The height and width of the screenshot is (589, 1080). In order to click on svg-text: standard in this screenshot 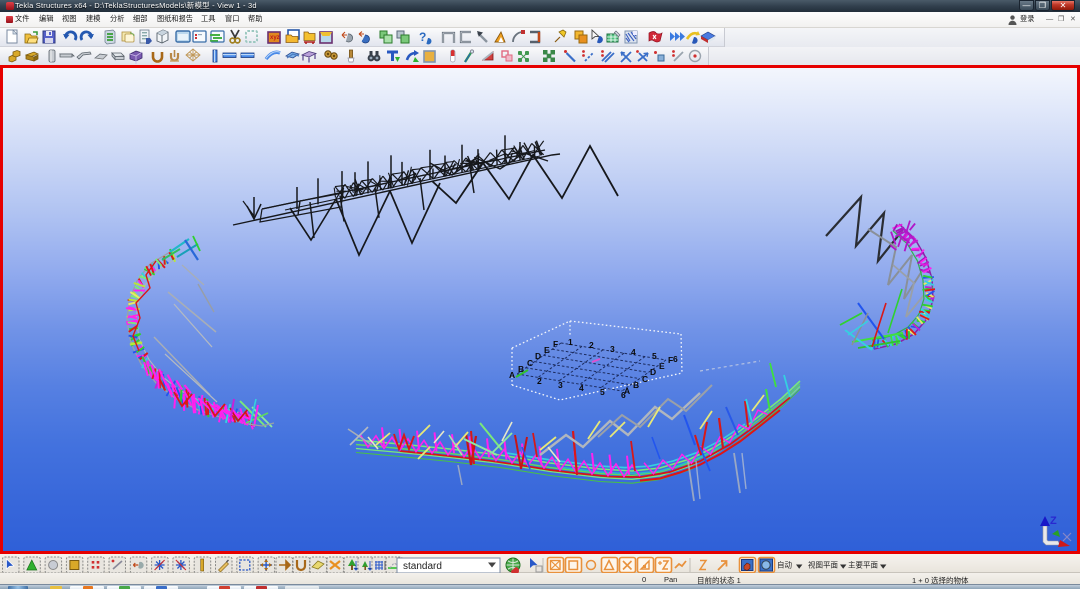, I will do `click(422, 566)`.